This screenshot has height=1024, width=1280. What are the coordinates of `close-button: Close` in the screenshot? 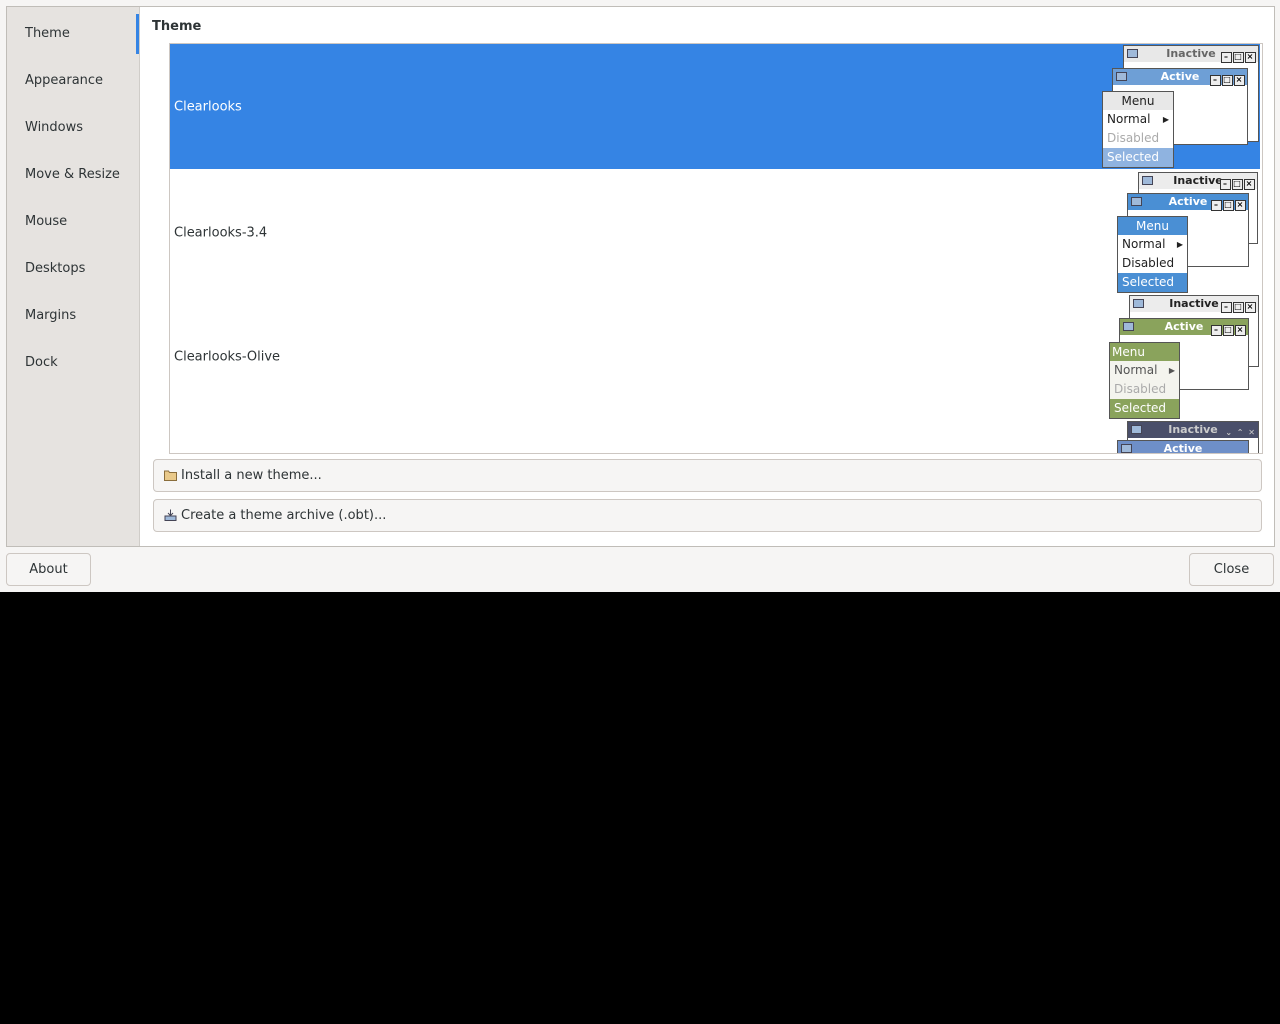 It's located at (1231, 569).